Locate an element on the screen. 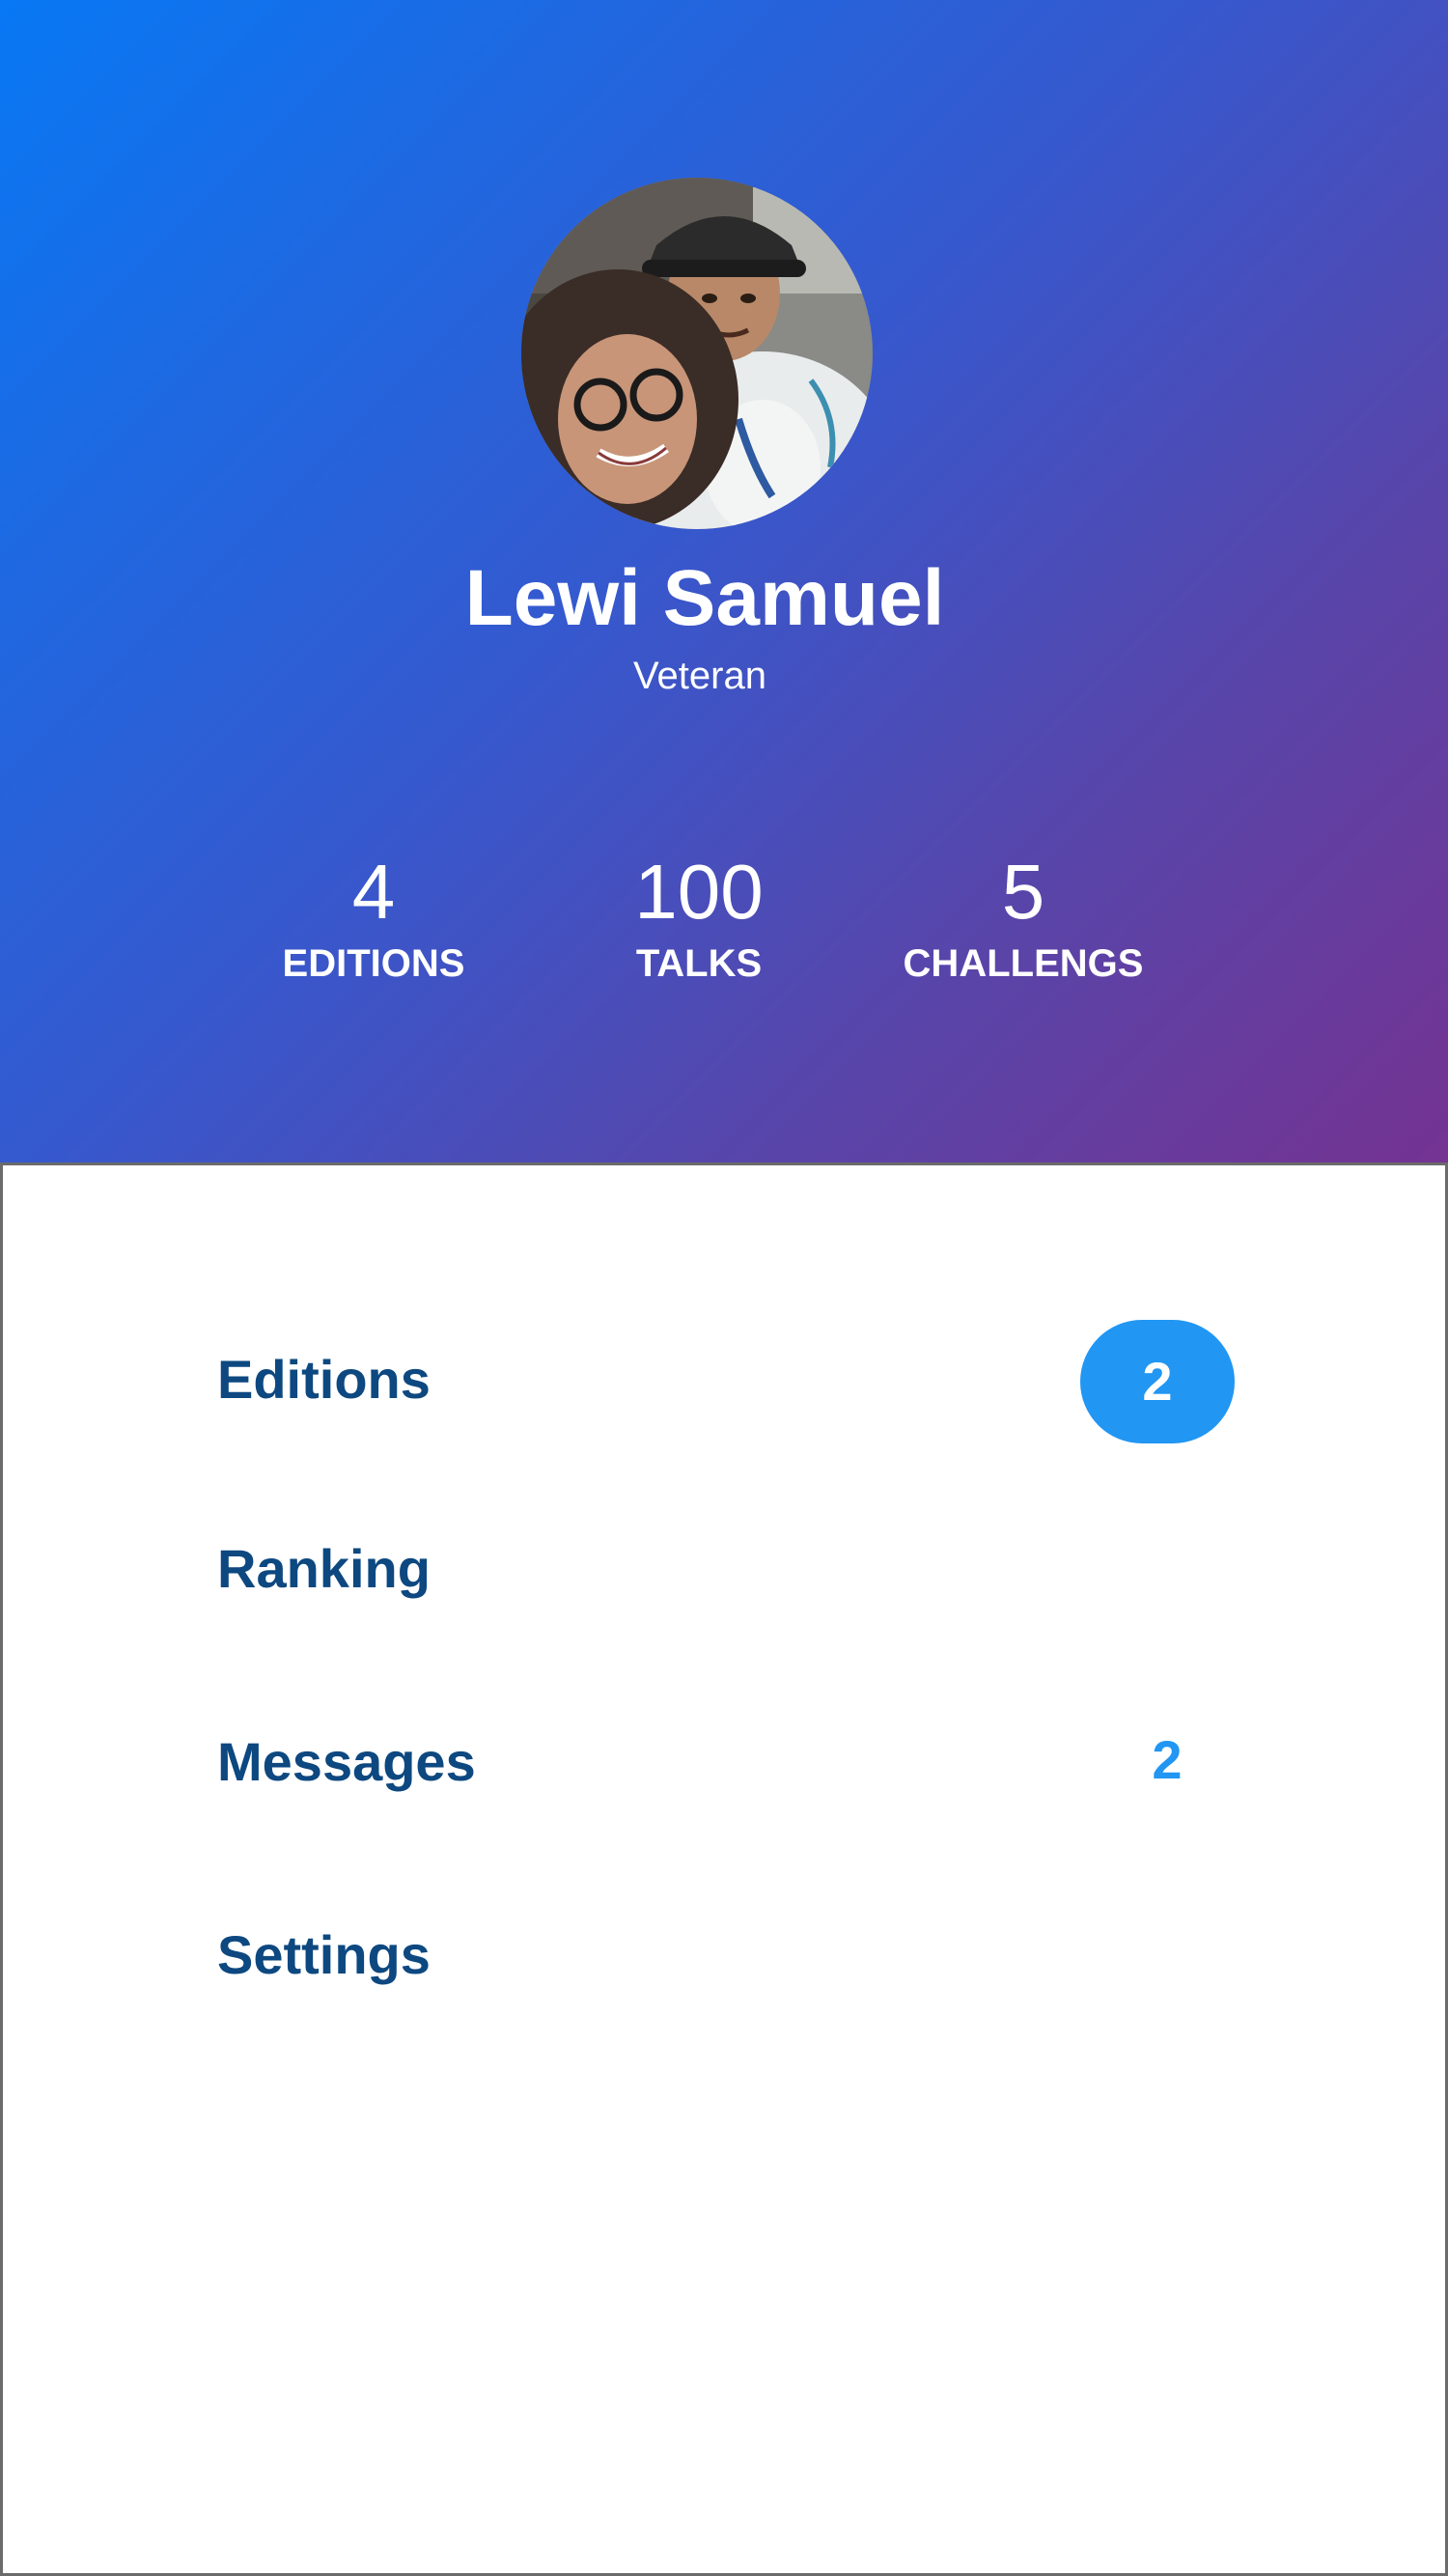 Image resolution: width=1448 pixels, height=2576 pixels. menu-item-messages: Messages 2 is located at coordinates (739, 1760).